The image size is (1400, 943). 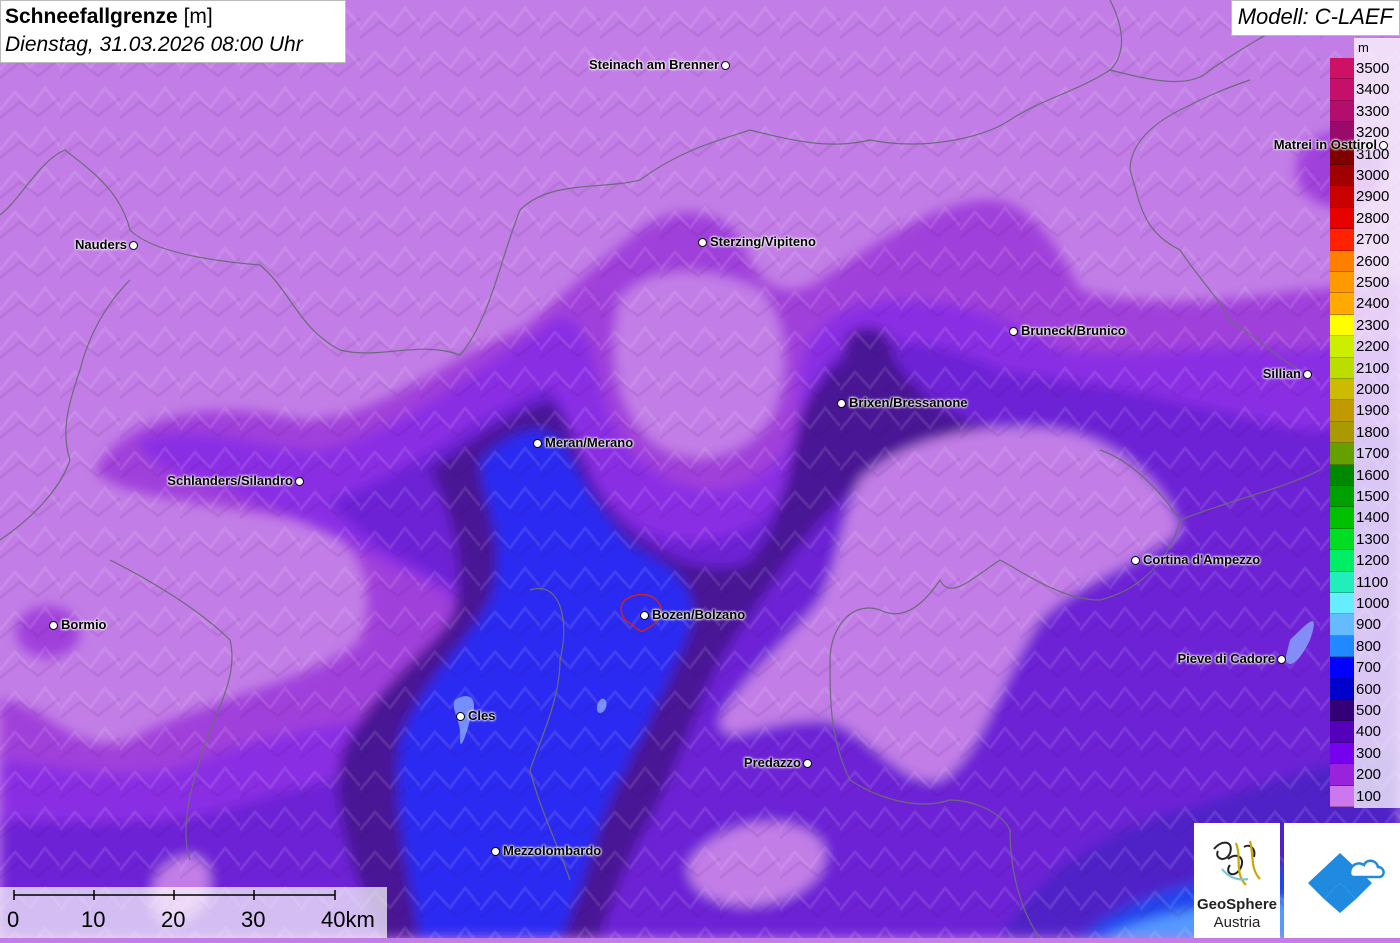 What do you see at coordinates (101, 244) in the screenshot?
I see `city-label: Nauders` at bounding box center [101, 244].